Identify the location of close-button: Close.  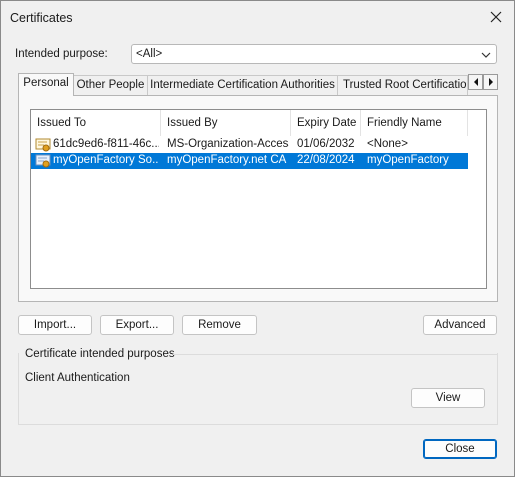
(460, 449).